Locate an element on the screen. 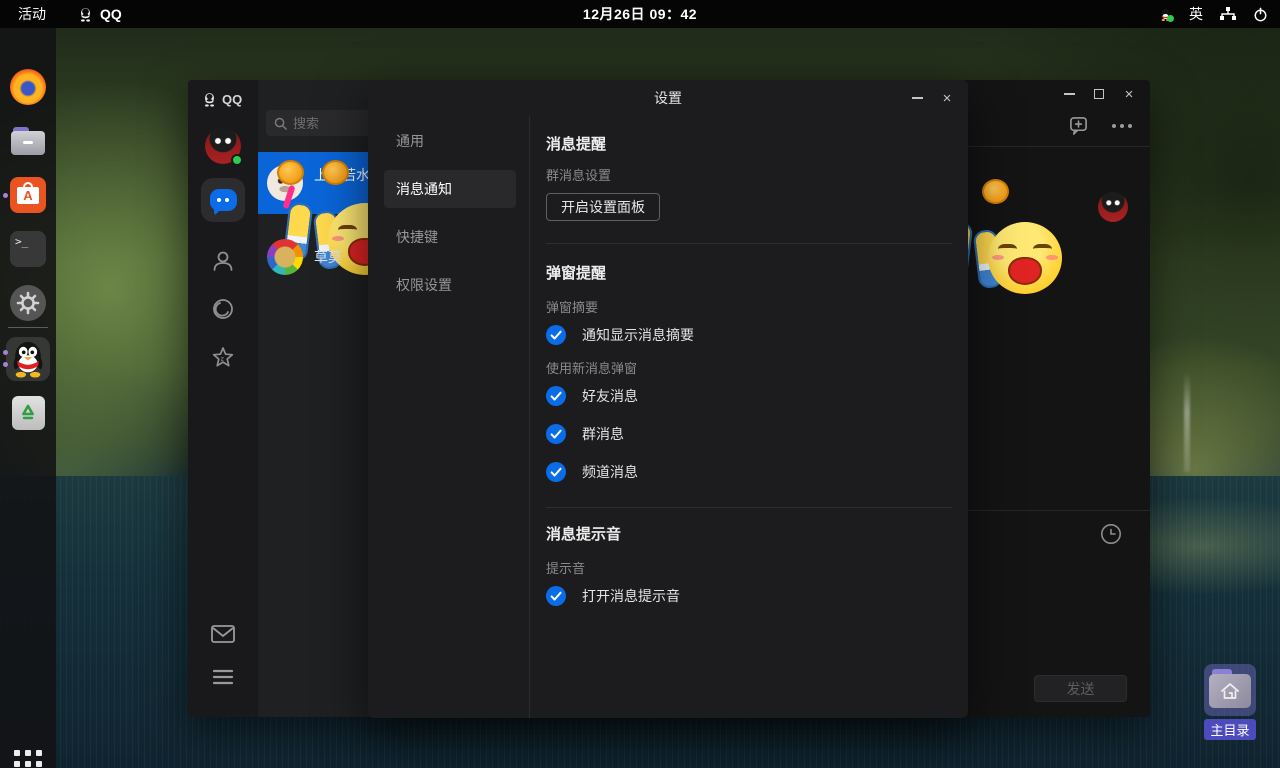 This screenshot has height=768, width=1280. qq-logo: QQ is located at coordinates (222, 99).